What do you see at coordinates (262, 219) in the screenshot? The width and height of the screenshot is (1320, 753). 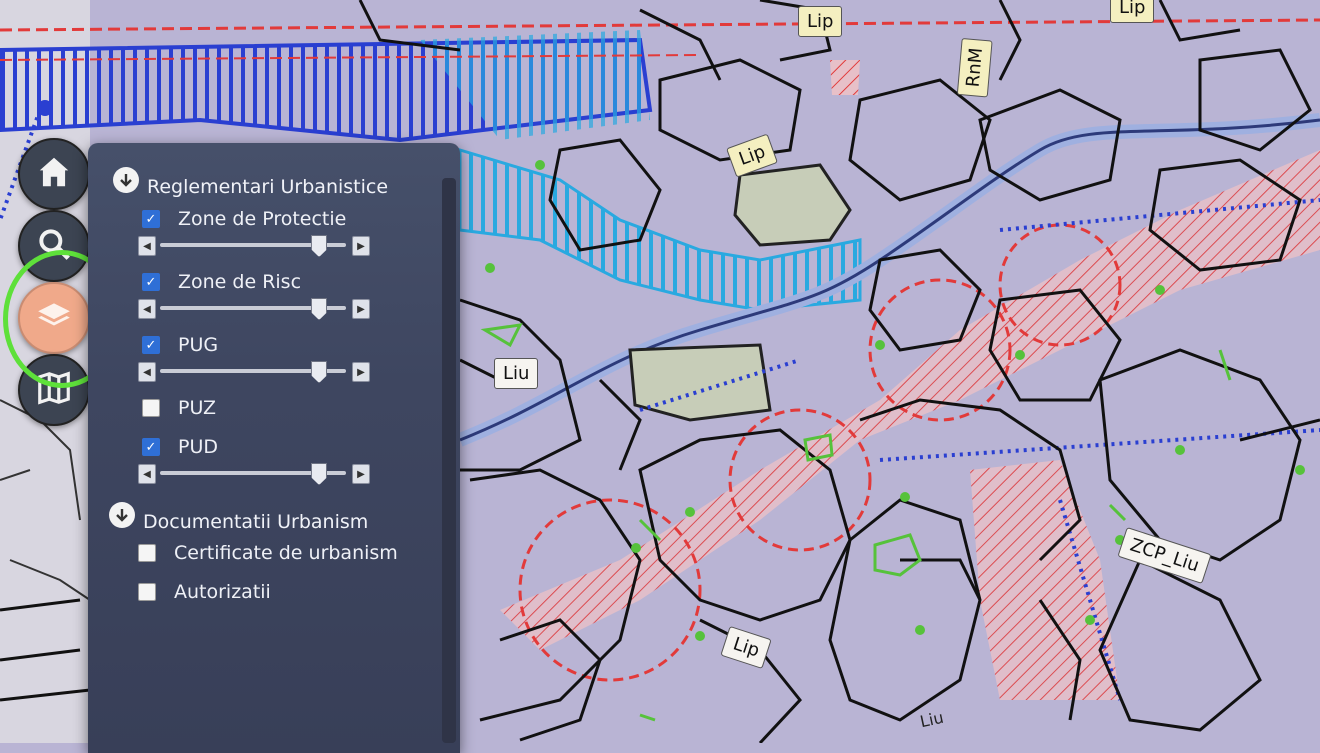 I see `layer-label: Zone de Protectie` at bounding box center [262, 219].